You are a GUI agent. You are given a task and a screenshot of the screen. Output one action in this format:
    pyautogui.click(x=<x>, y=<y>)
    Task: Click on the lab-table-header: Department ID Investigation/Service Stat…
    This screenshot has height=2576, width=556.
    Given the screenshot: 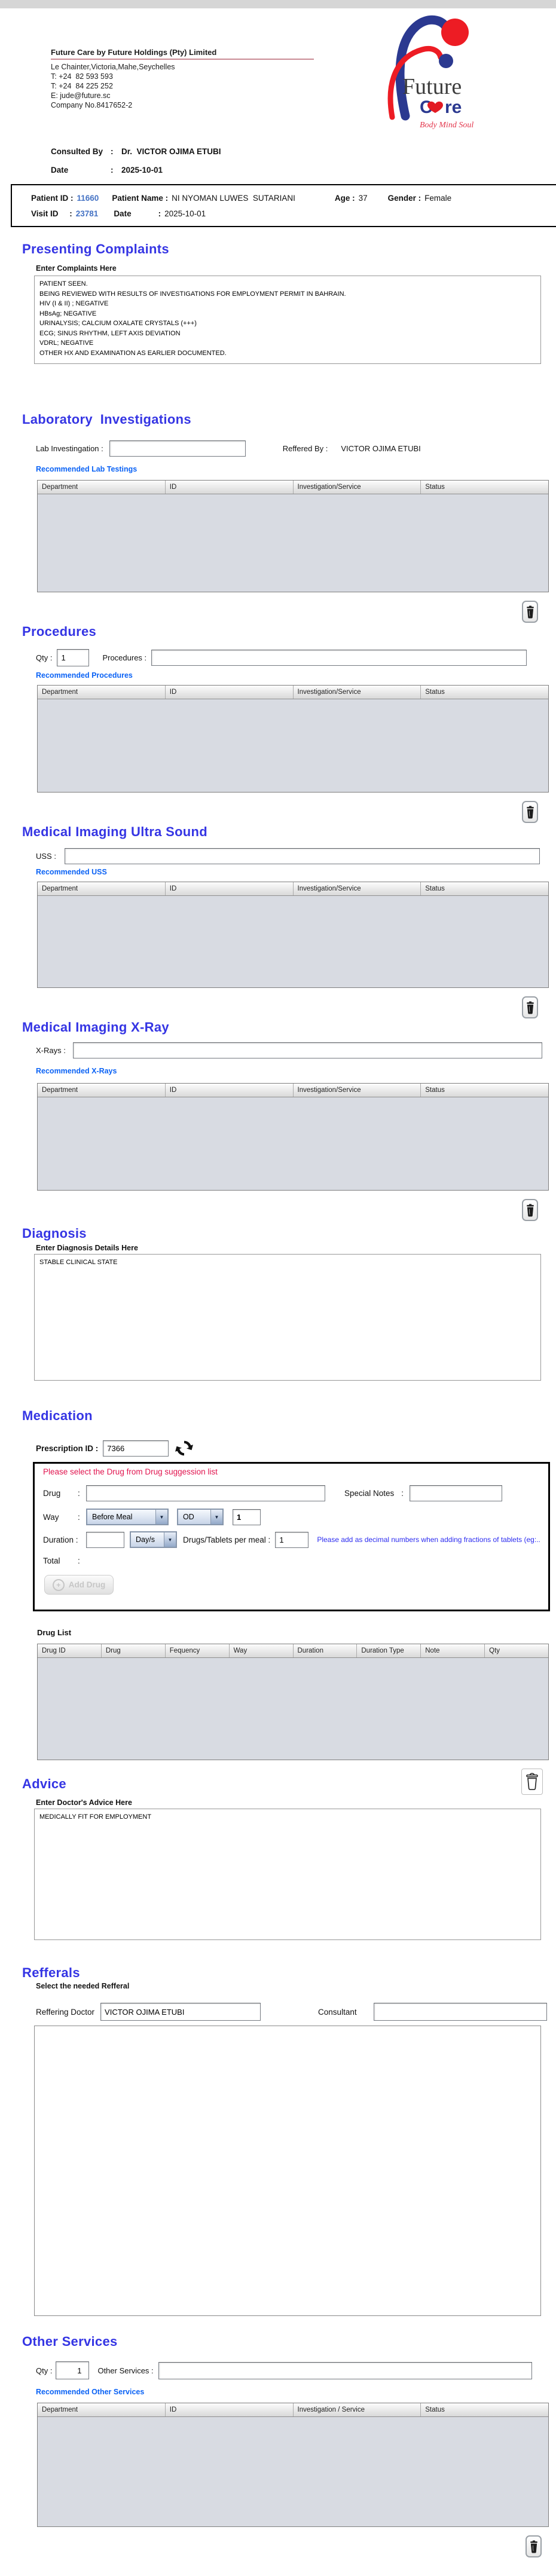 What is the action you would take?
    pyautogui.click(x=293, y=487)
    